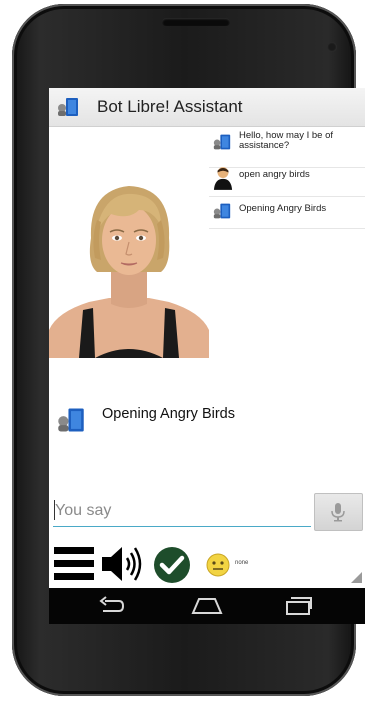  Describe the element at coordinates (223, 178) in the screenshot. I see `user-icon` at that location.